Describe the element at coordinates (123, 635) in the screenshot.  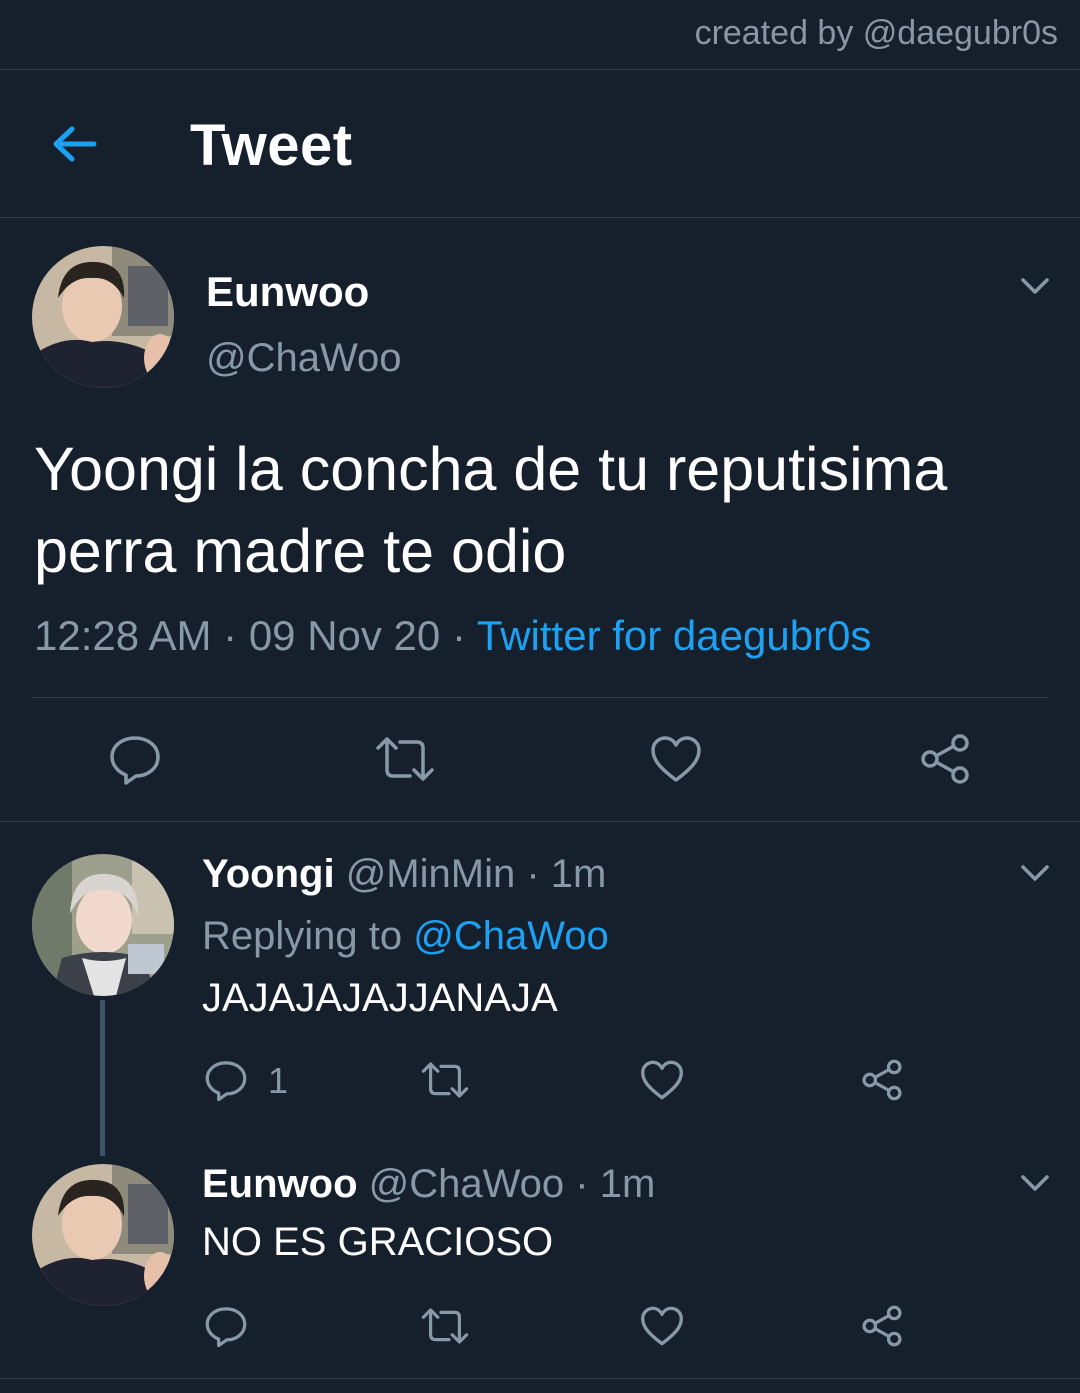
I see `tweet-time: 12:28 AM` at that location.